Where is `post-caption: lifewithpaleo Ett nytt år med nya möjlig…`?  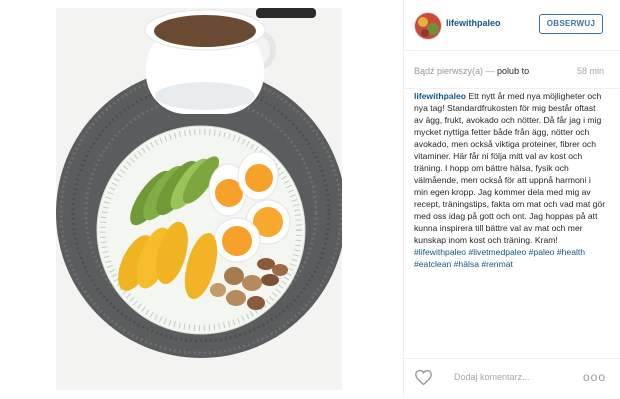
post-caption: lifewithpaleo Ett nytt år med nya möjlig… is located at coordinates (510, 180).